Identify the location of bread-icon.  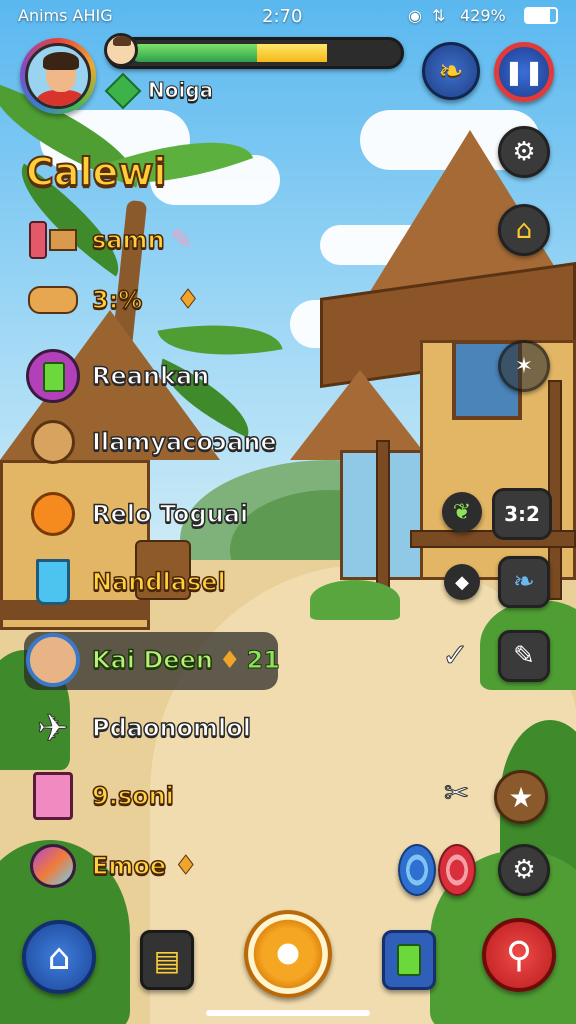
(53, 300).